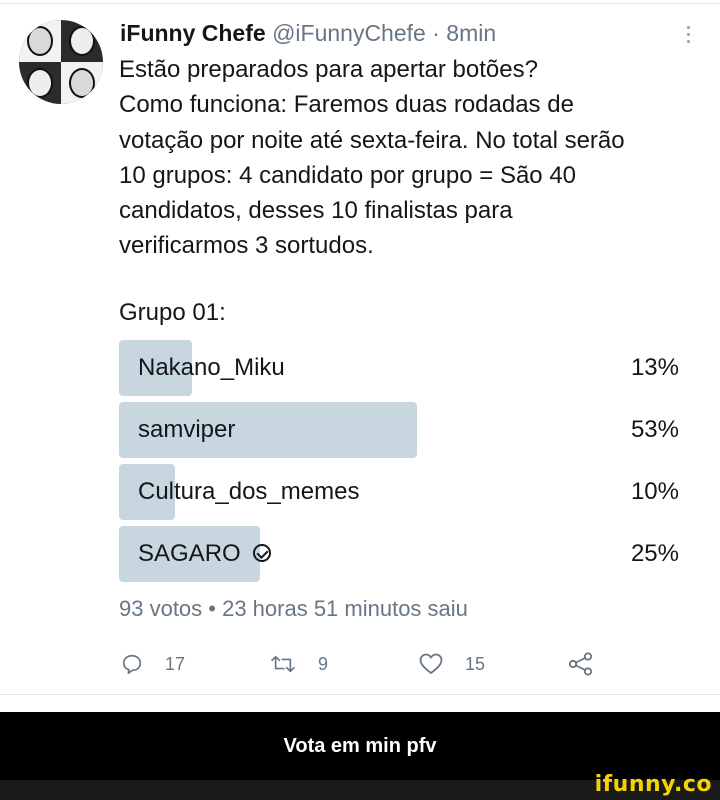 The height and width of the screenshot is (800, 720). What do you see at coordinates (654, 491) in the screenshot?
I see `poll-option-percent: 10%` at bounding box center [654, 491].